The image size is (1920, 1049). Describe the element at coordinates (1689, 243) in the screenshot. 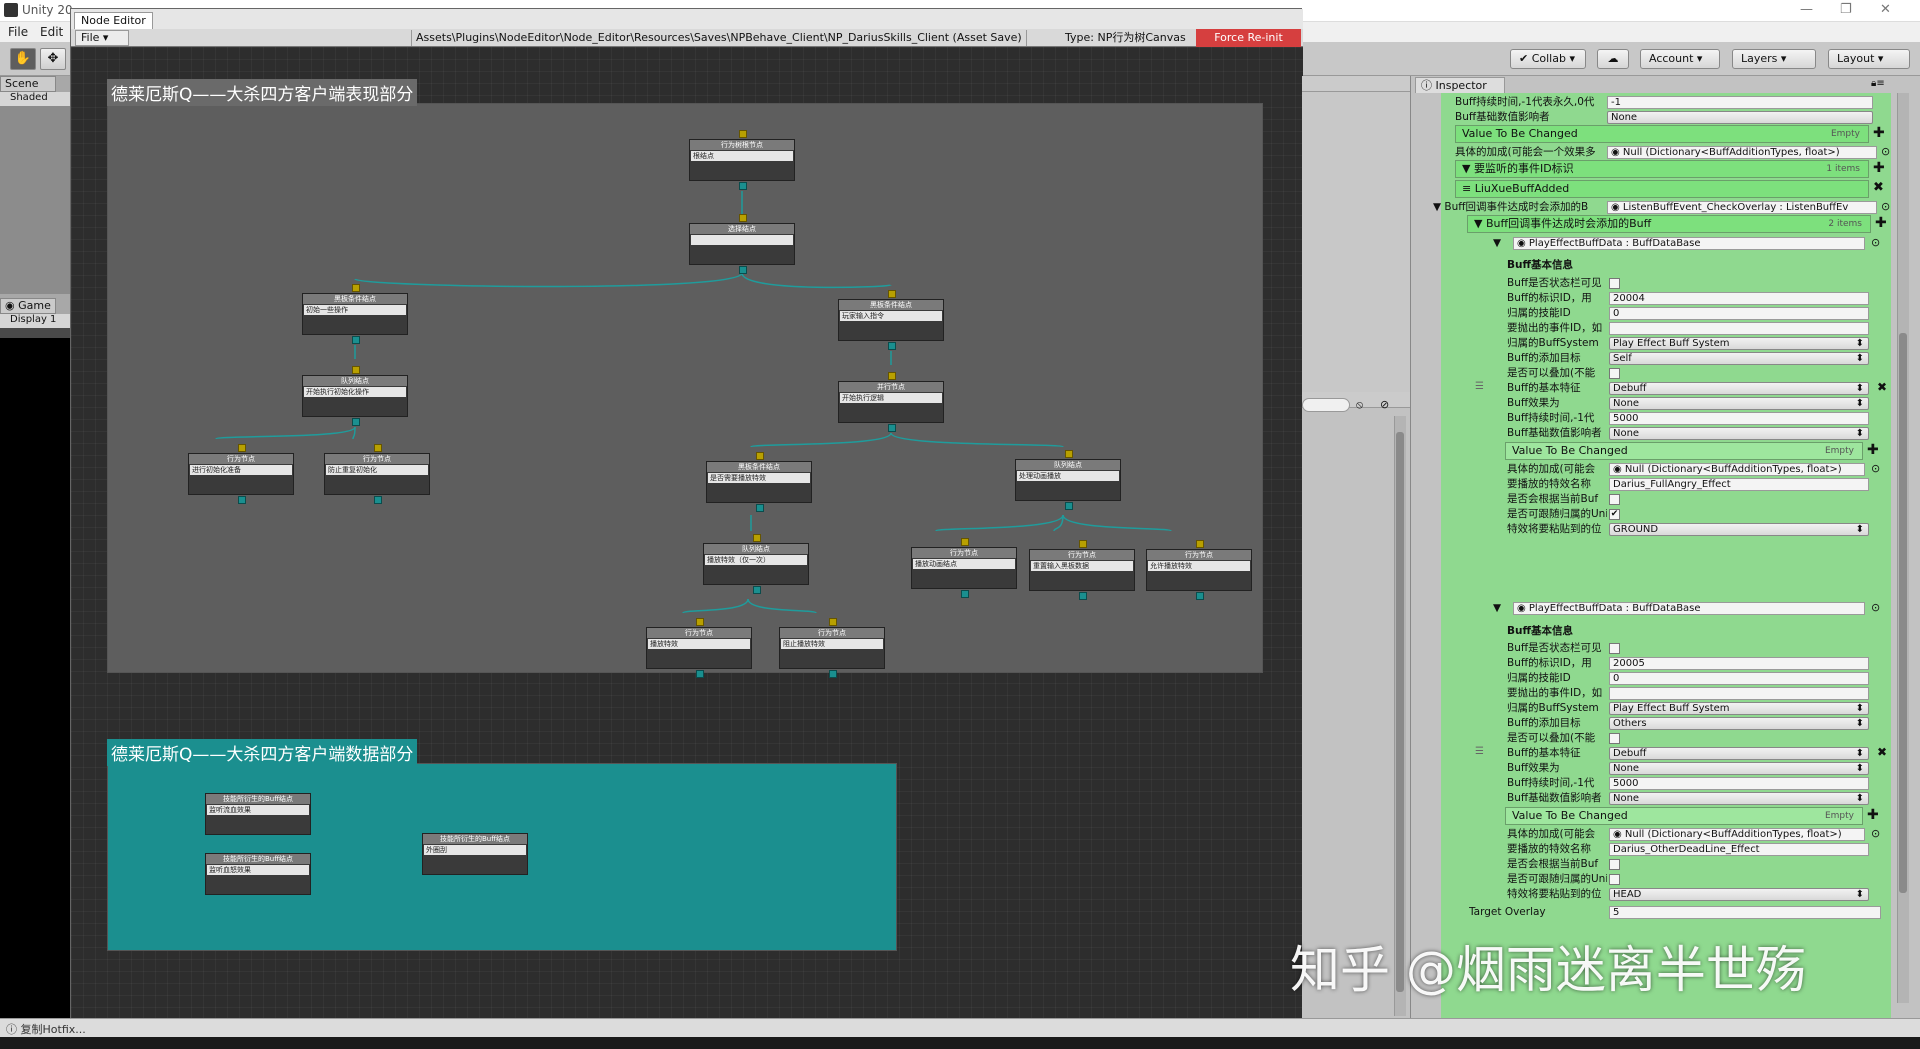

I see `element-0-object-field: ◉ PlayEffectBuffData : BuffDataBase` at that location.